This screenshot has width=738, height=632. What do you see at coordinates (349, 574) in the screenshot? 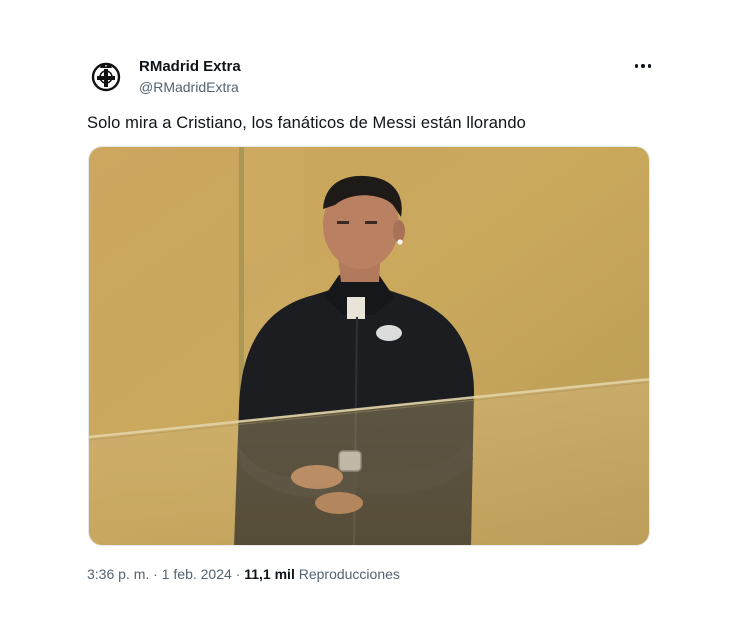
I see `views-label: Reproducciones` at bounding box center [349, 574].